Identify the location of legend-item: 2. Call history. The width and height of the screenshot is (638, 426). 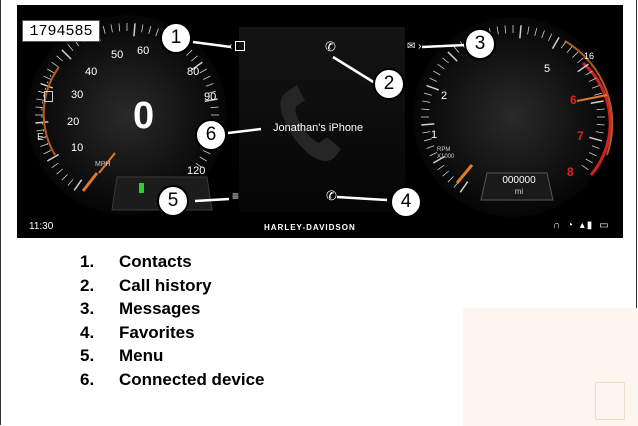
(172, 286).